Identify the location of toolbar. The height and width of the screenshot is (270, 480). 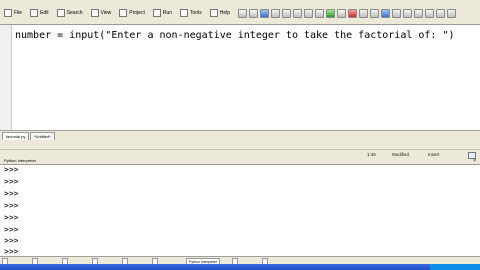
(357, 13).